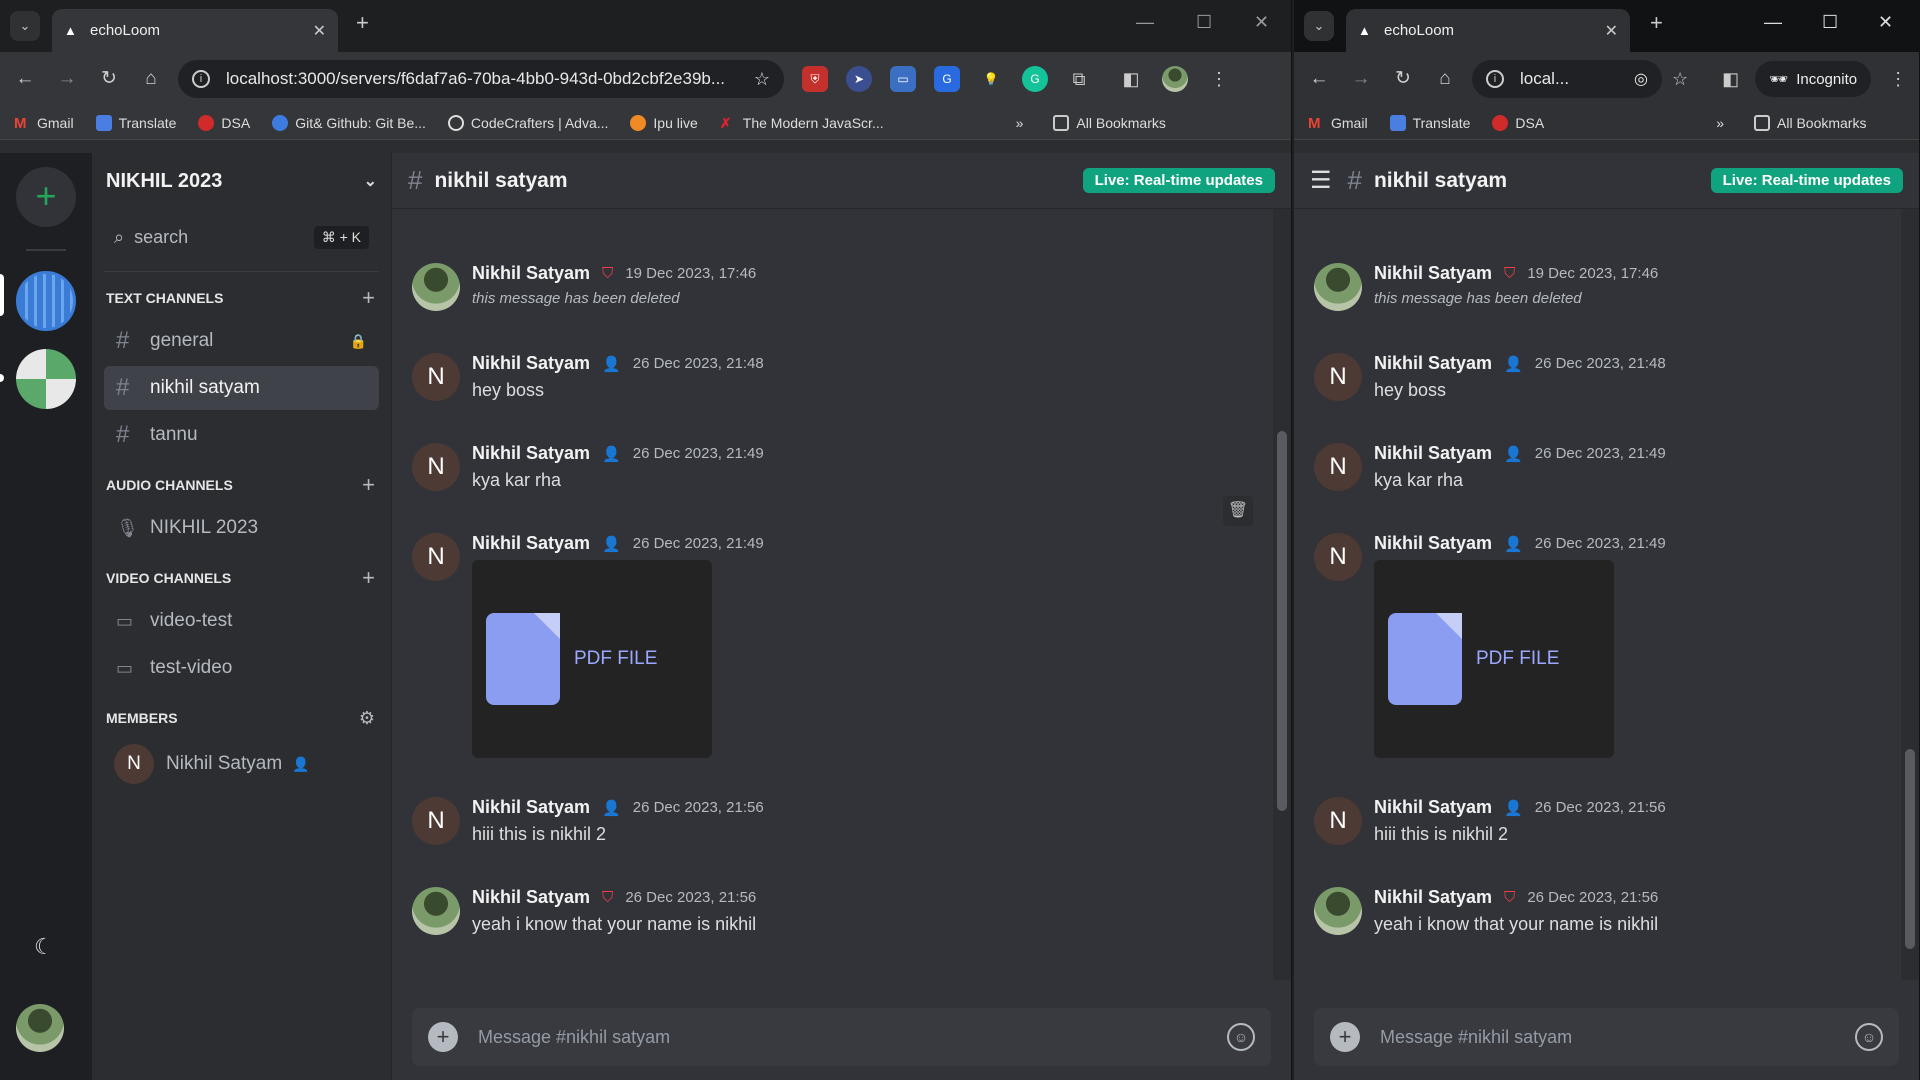 This screenshot has height=1080, width=1920. Describe the element at coordinates (1403, 79) in the screenshot. I see `reload-icon: ↻` at that location.